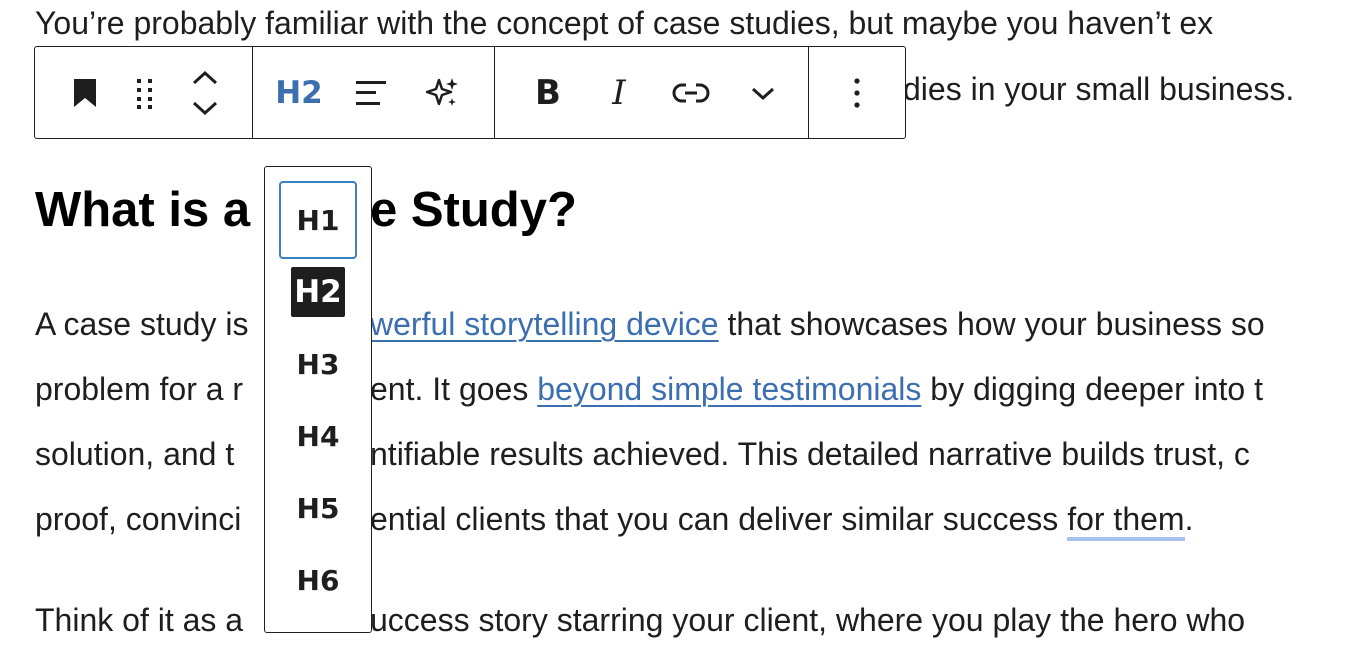 The width and height of the screenshot is (1364, 668). I want to click on heading-option-label-selected: H2, so click(318, 292).